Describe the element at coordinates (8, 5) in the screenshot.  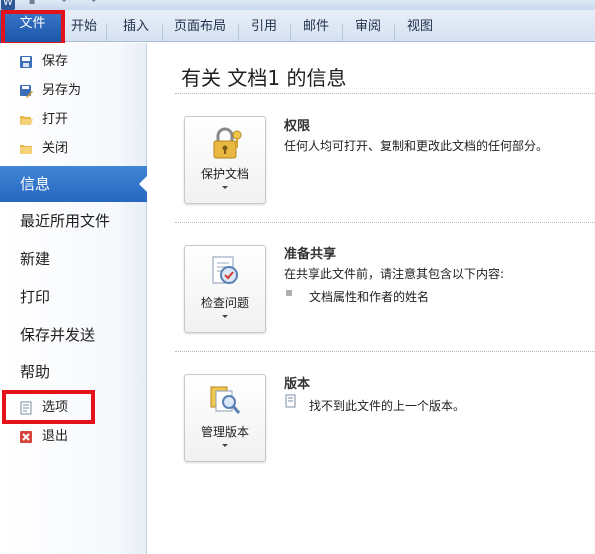
I see `word-app-icon: W` at that location.